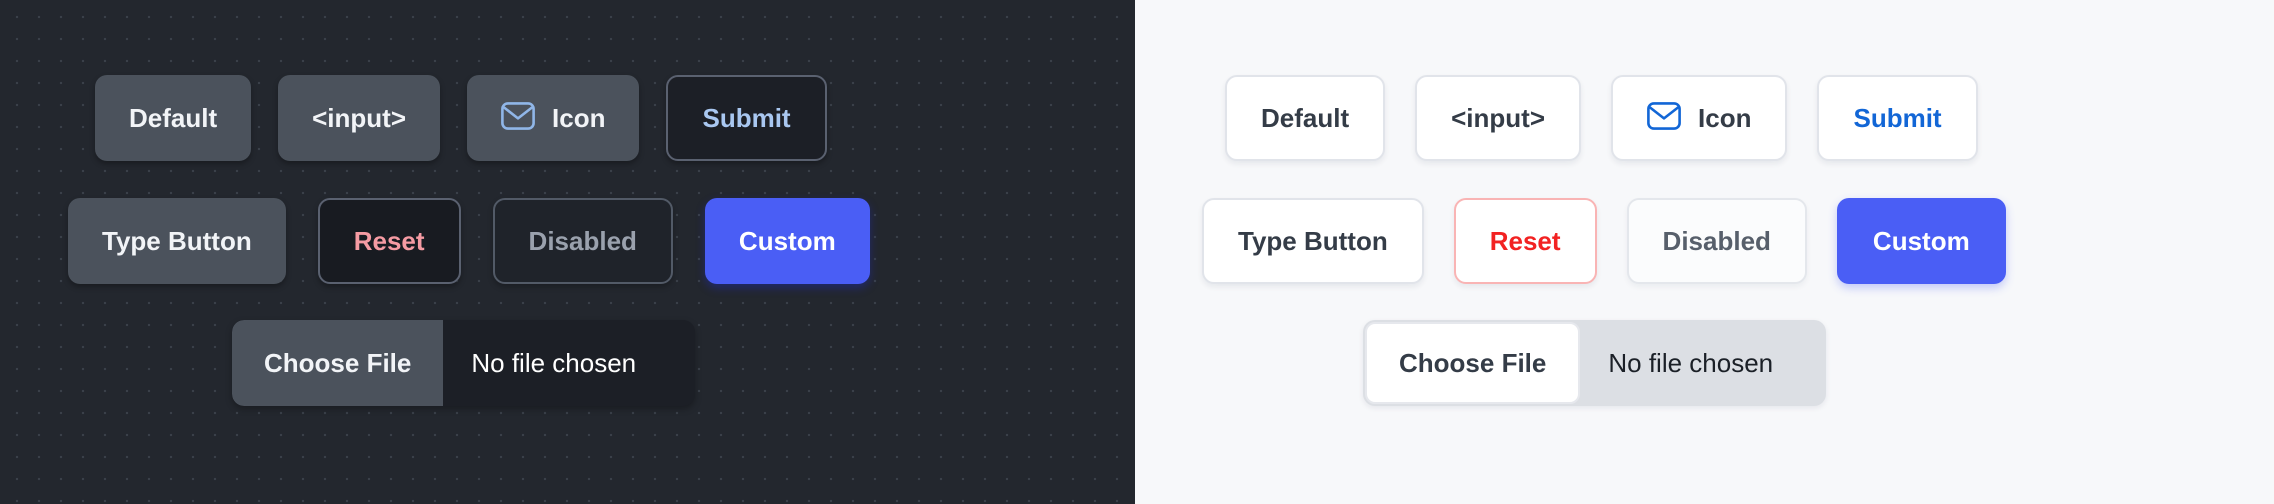 The width and height of the screenshot is (2274, 504). Describe the element at coordinates (579, 118) in the screenshot. I see `dark-icon-button-label: Icon` at that location.